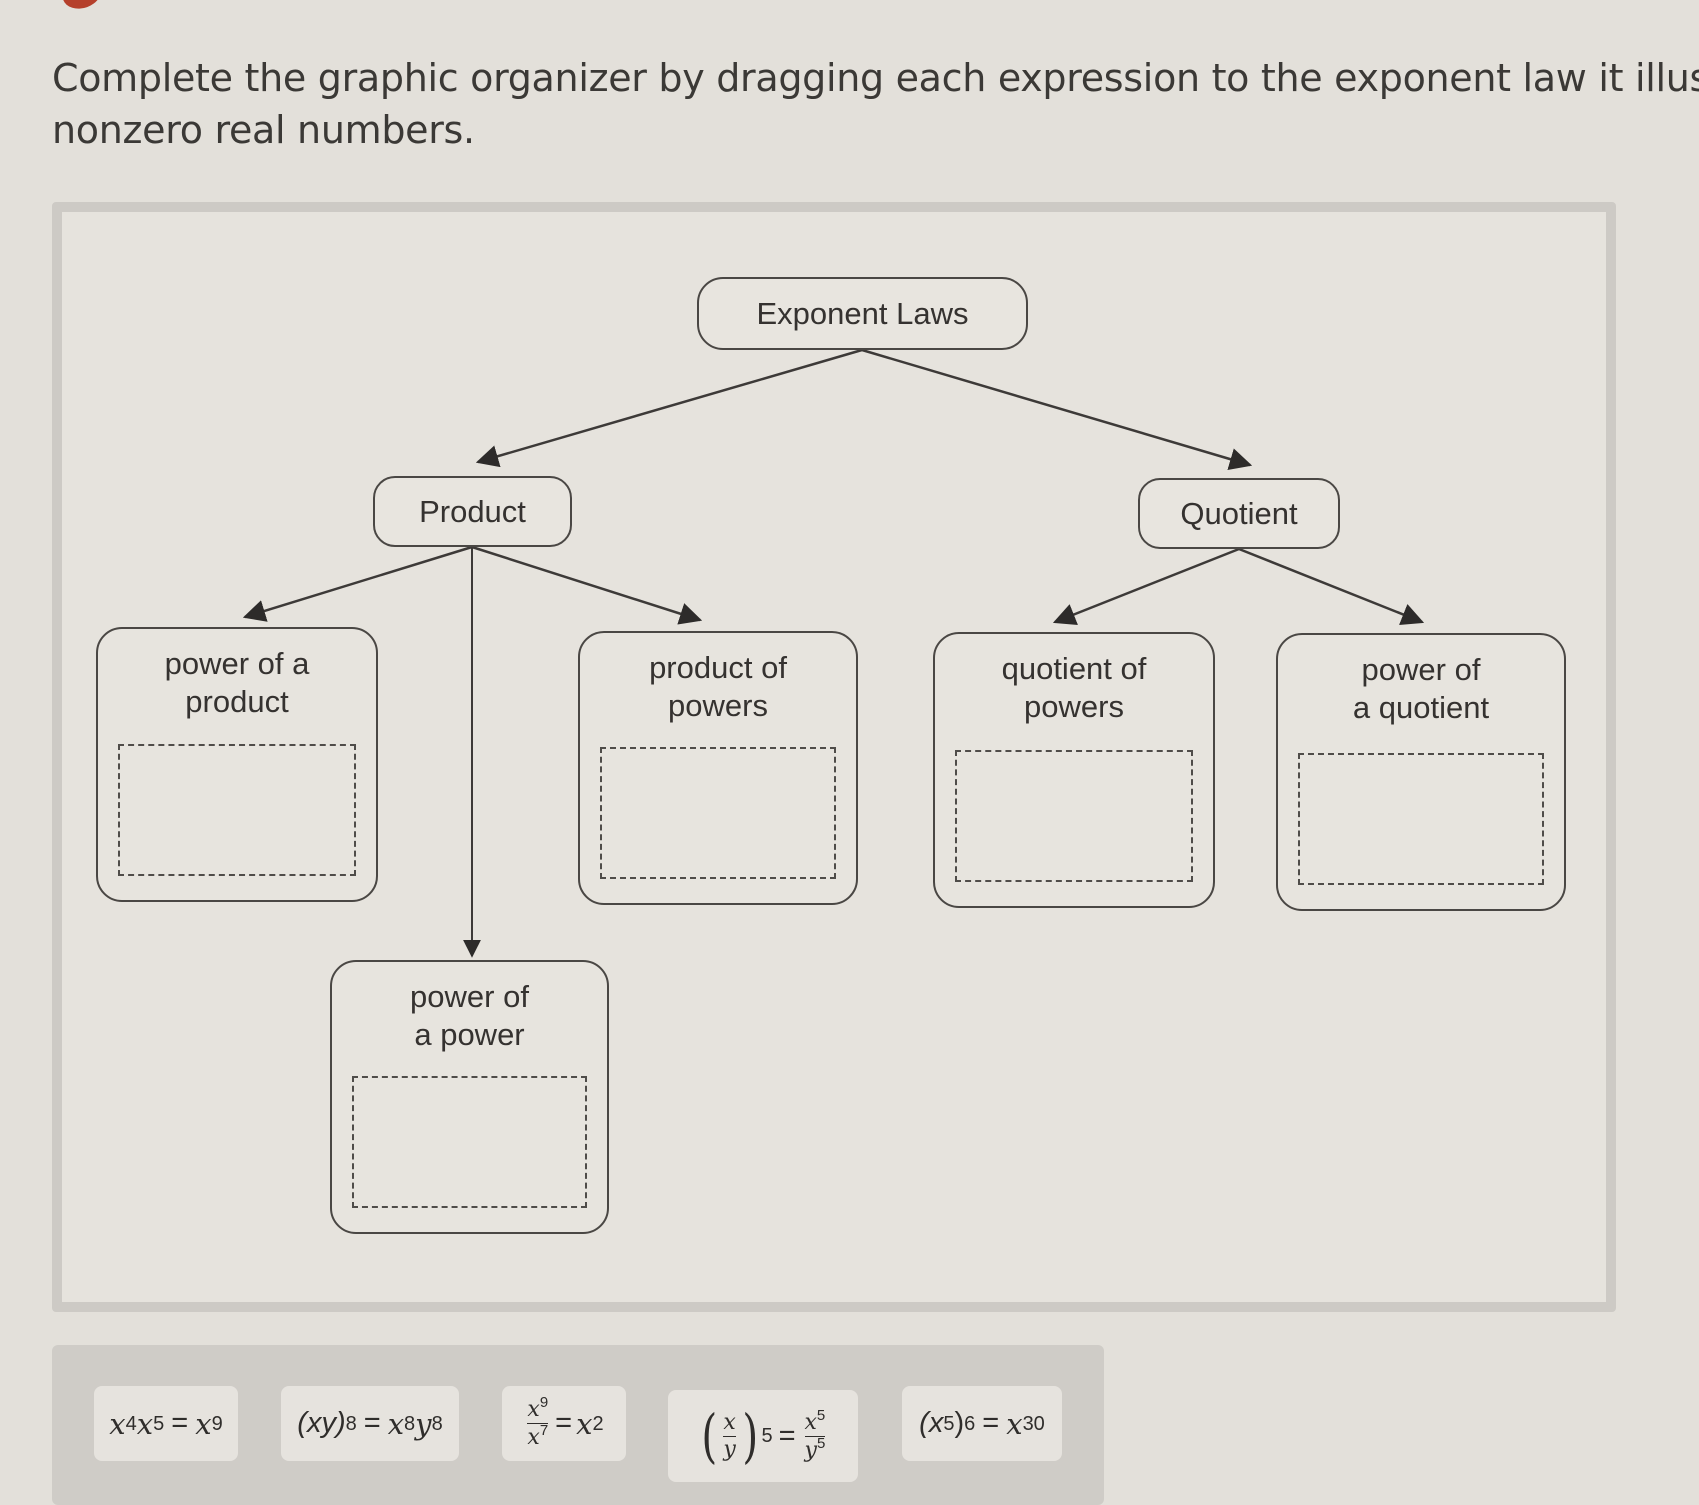 This screenshot has height=1505, width=1699. What do you see at coordinates (469, 1016) in the screenshot?
I see `law-label: power of a power` at bounding box center [469, 1016].